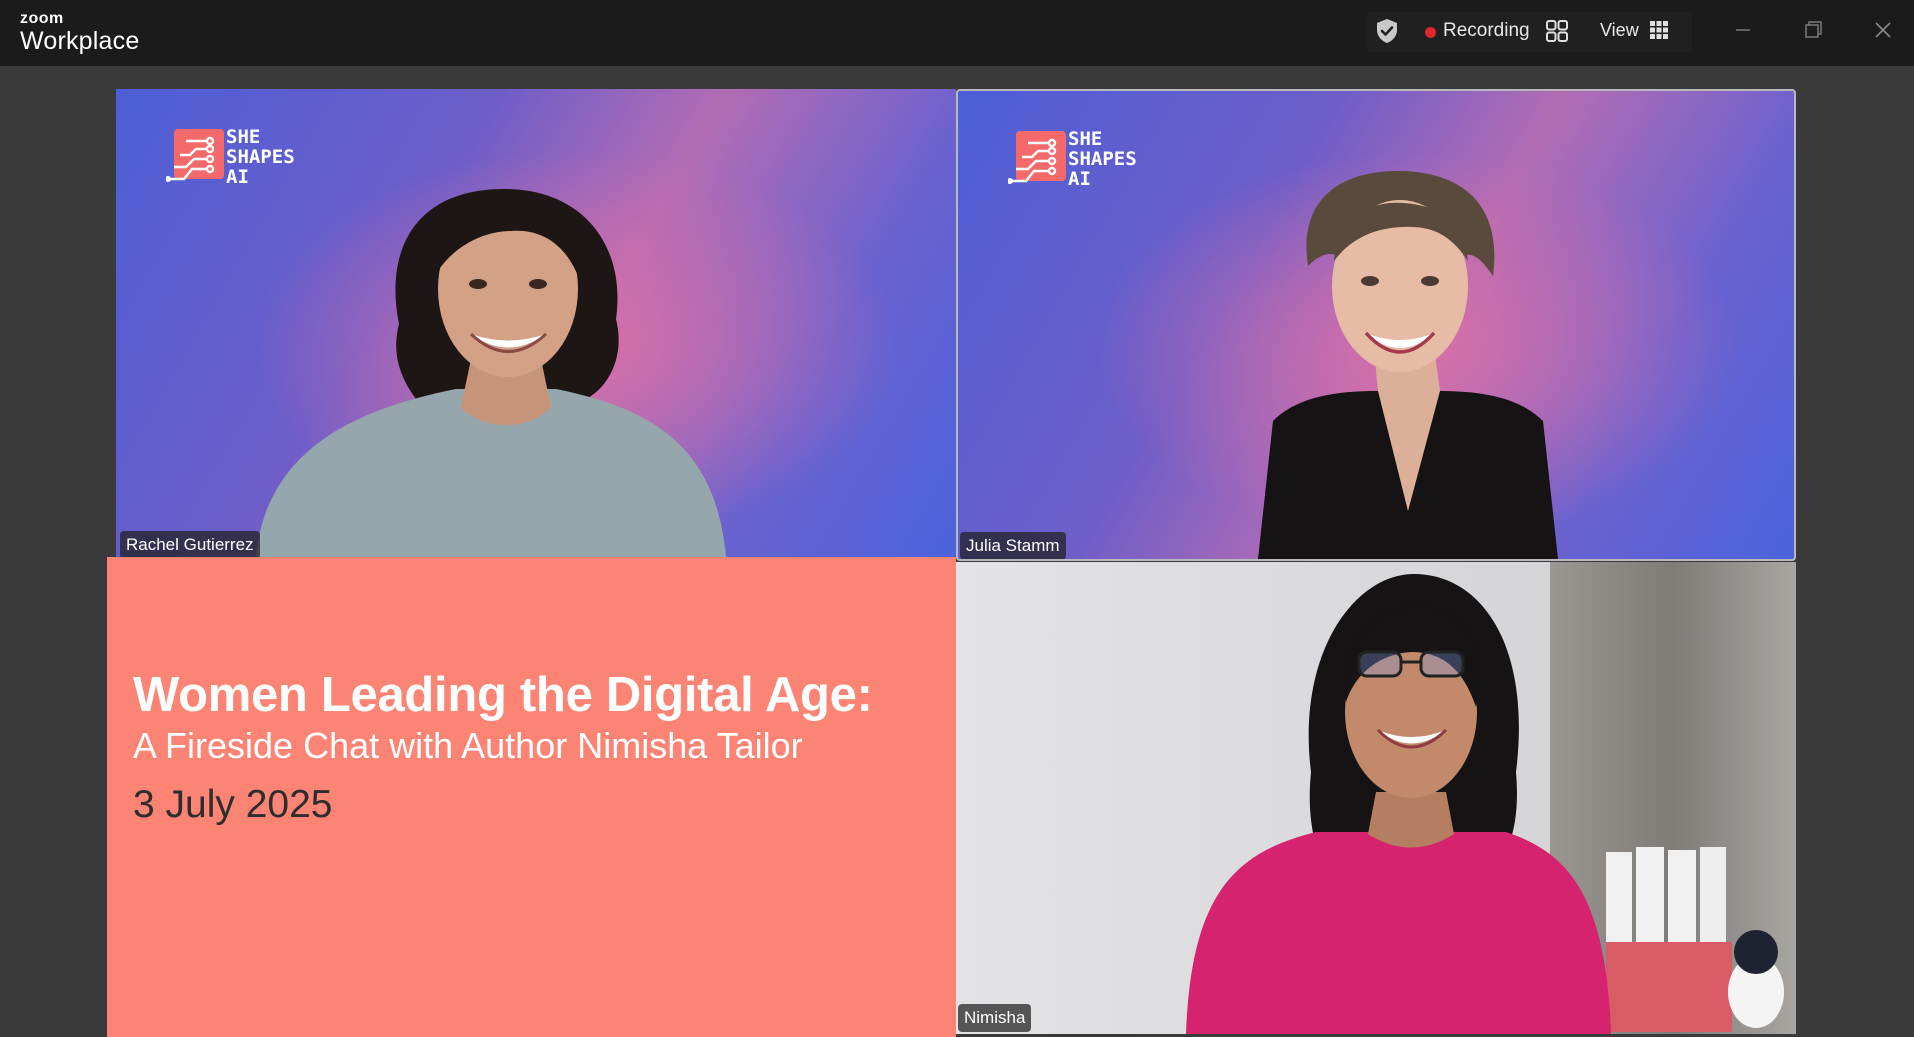 Image resolution: width=1914 pixels, height=1037 pixels. What do you see at coordinates (233, 804) in the screenshot?
I see `slide-date: 3 July 2025` at bounding box center [233, 804].